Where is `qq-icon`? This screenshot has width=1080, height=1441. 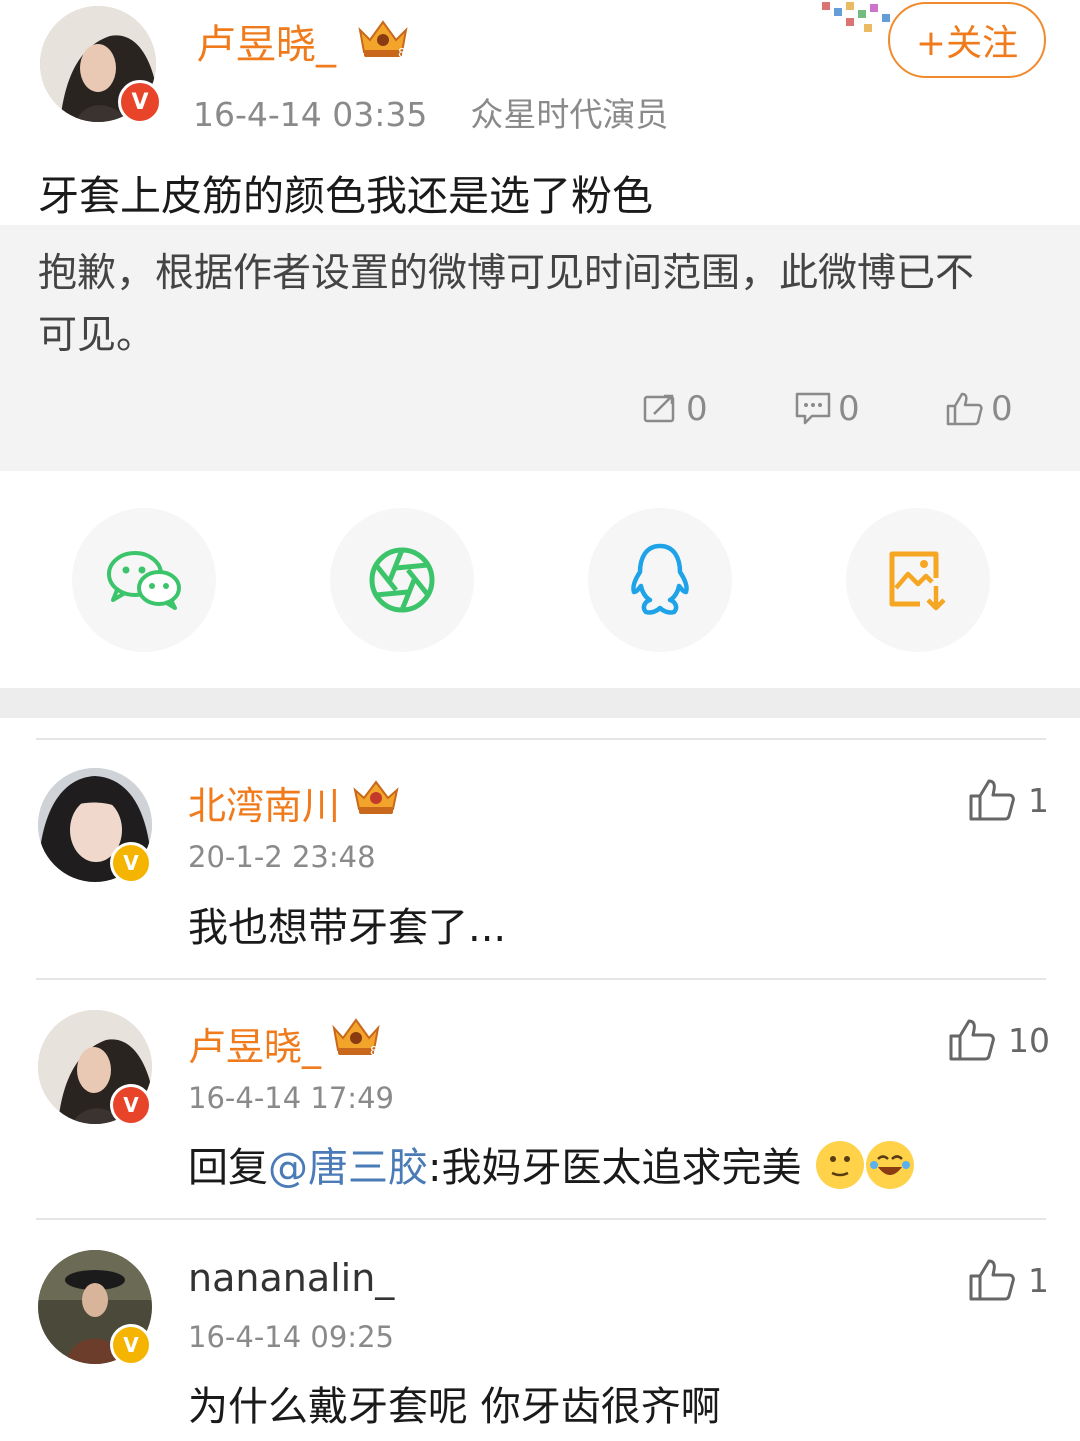 qq-icon is located at coordinates (660, 579).